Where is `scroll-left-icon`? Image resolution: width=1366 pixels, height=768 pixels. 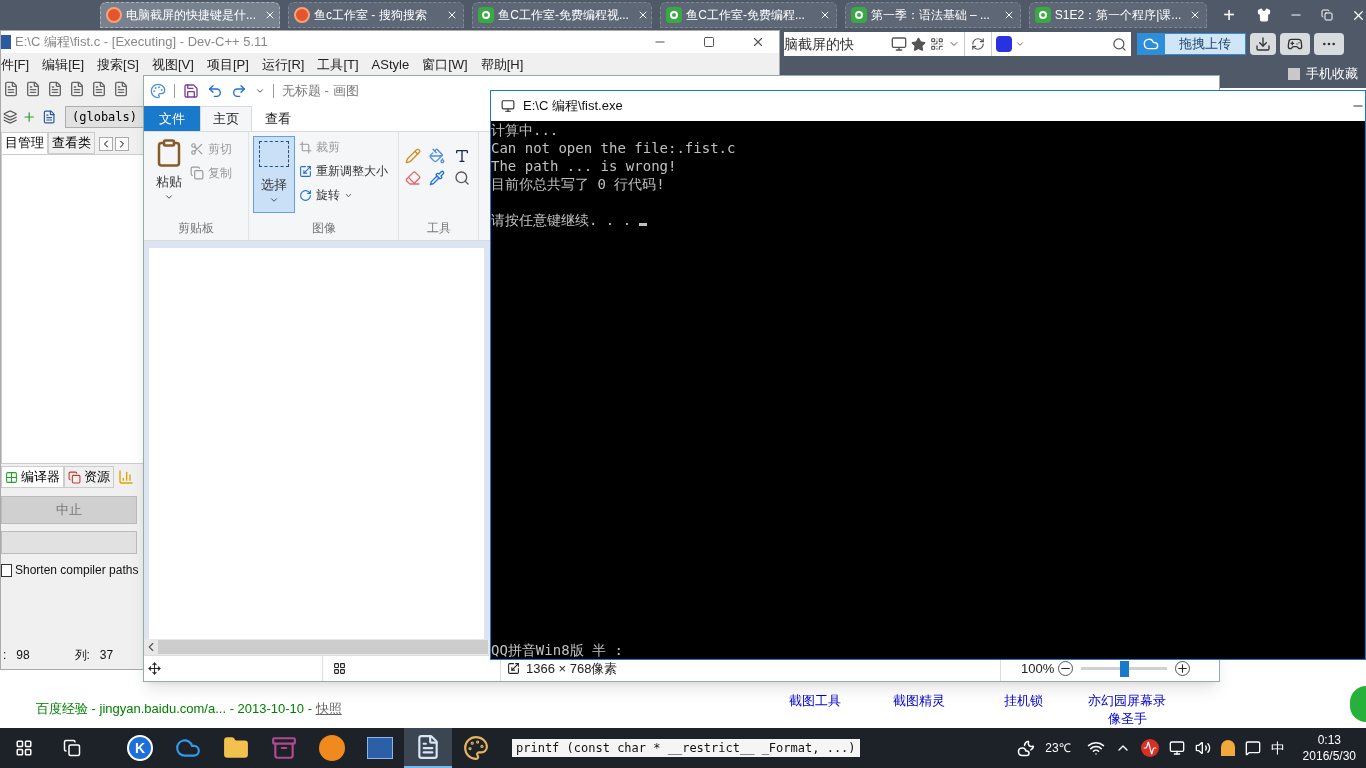 scroll-left-icon is located at coordinates (106, 144).